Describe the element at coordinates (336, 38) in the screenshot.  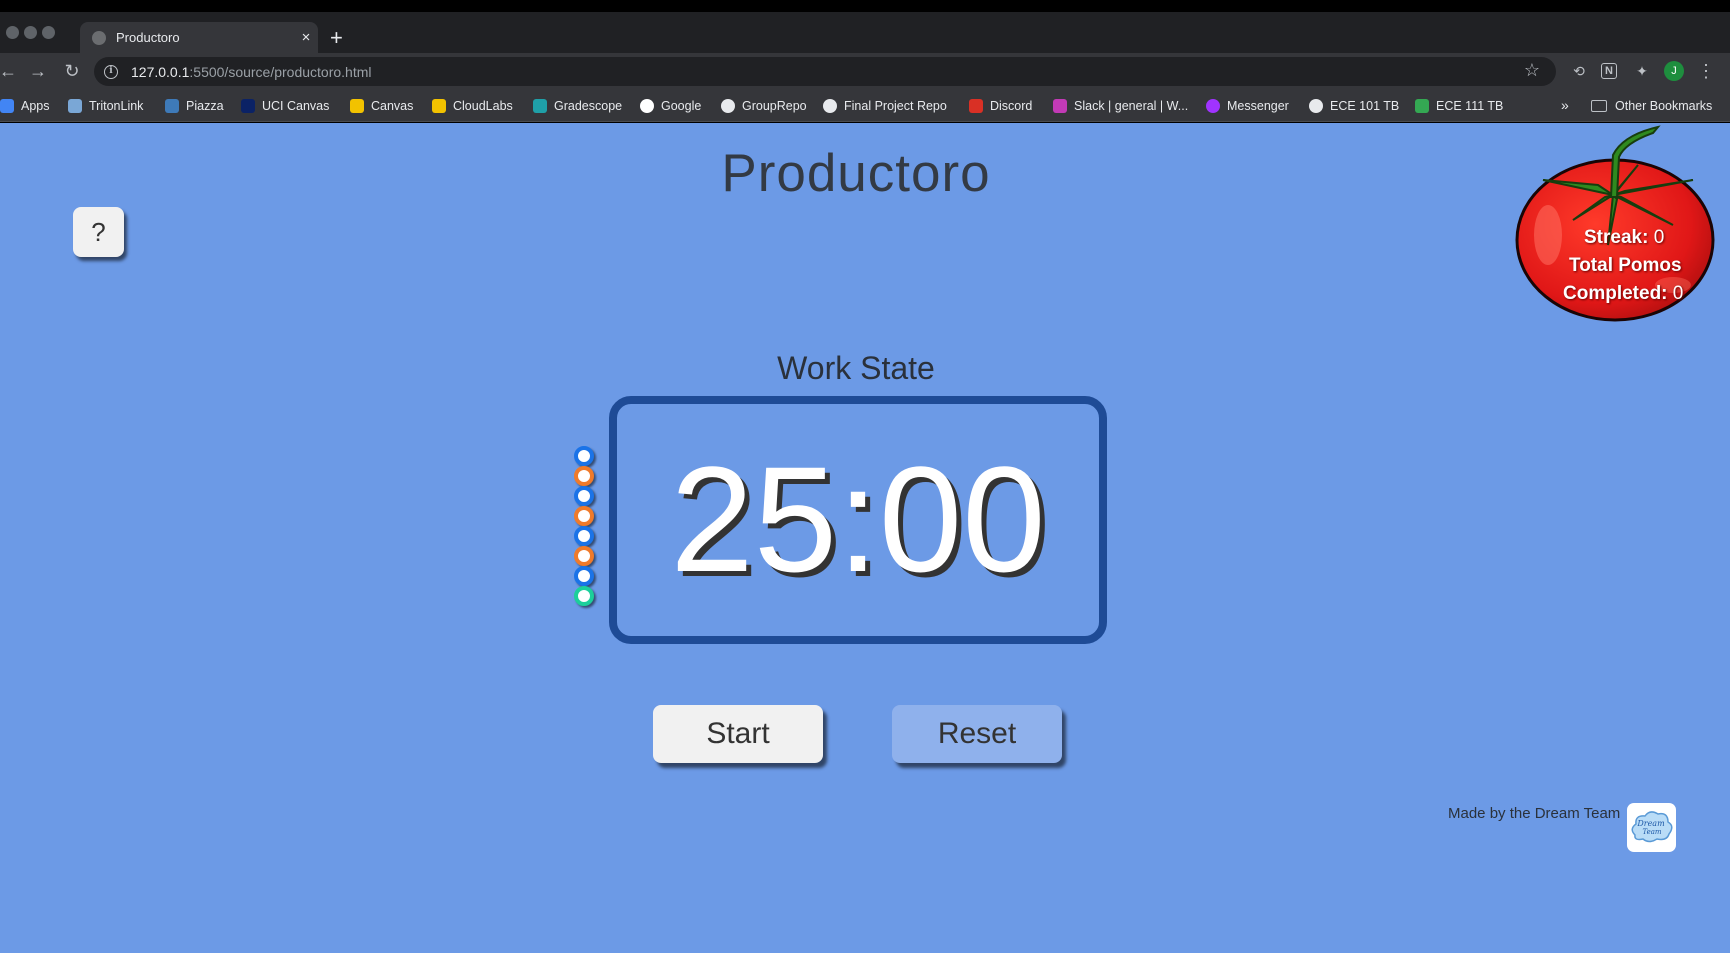
I see `new-tab-button: +` at that location.